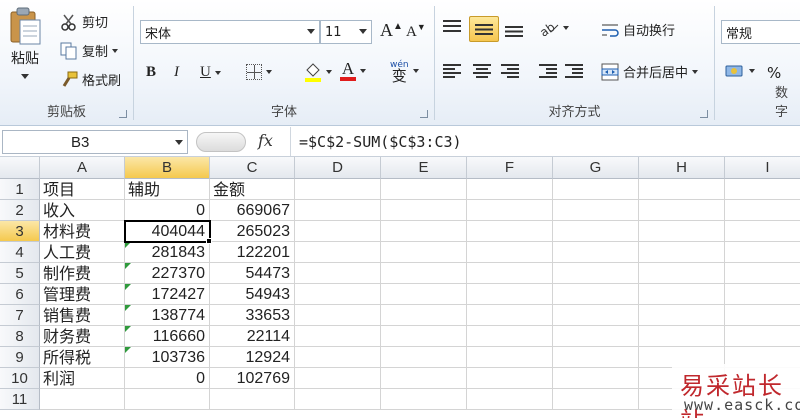 This screenshot has width=800, height=418. Describe the element at coordinates (682, 294) in the screenshot. I see `cell-h6` at that location.